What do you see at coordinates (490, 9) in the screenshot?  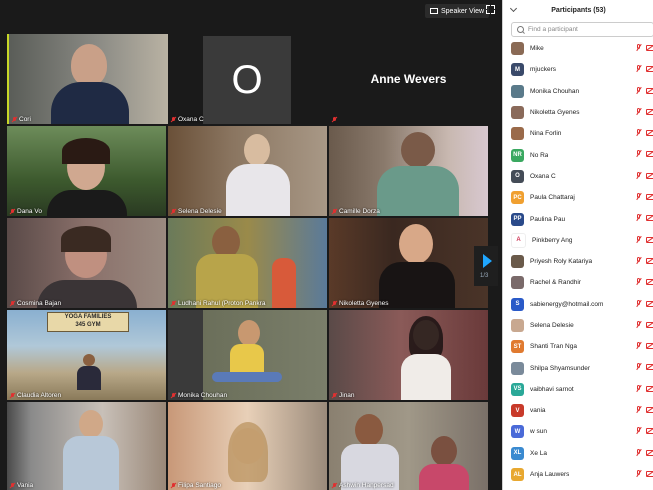 I see `fullscreen-icon` at bounding box center [490, 9].